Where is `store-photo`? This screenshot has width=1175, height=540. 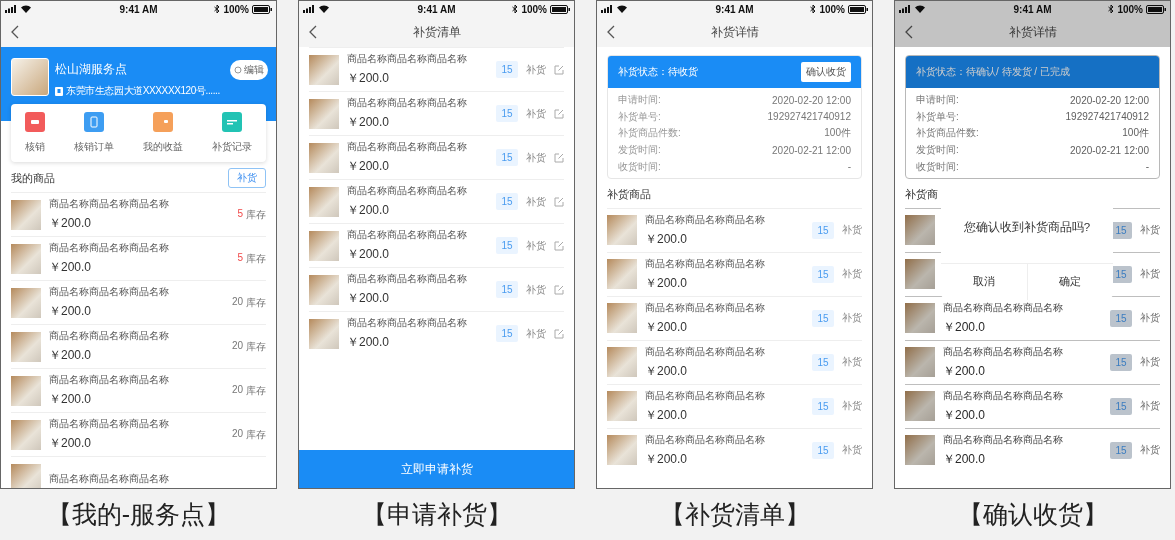 store-photo is located at coordinates (30, 77).